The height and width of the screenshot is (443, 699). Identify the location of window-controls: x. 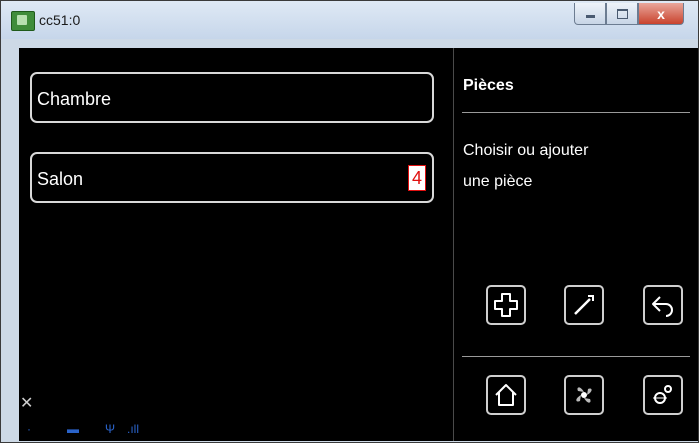
(629, 14).